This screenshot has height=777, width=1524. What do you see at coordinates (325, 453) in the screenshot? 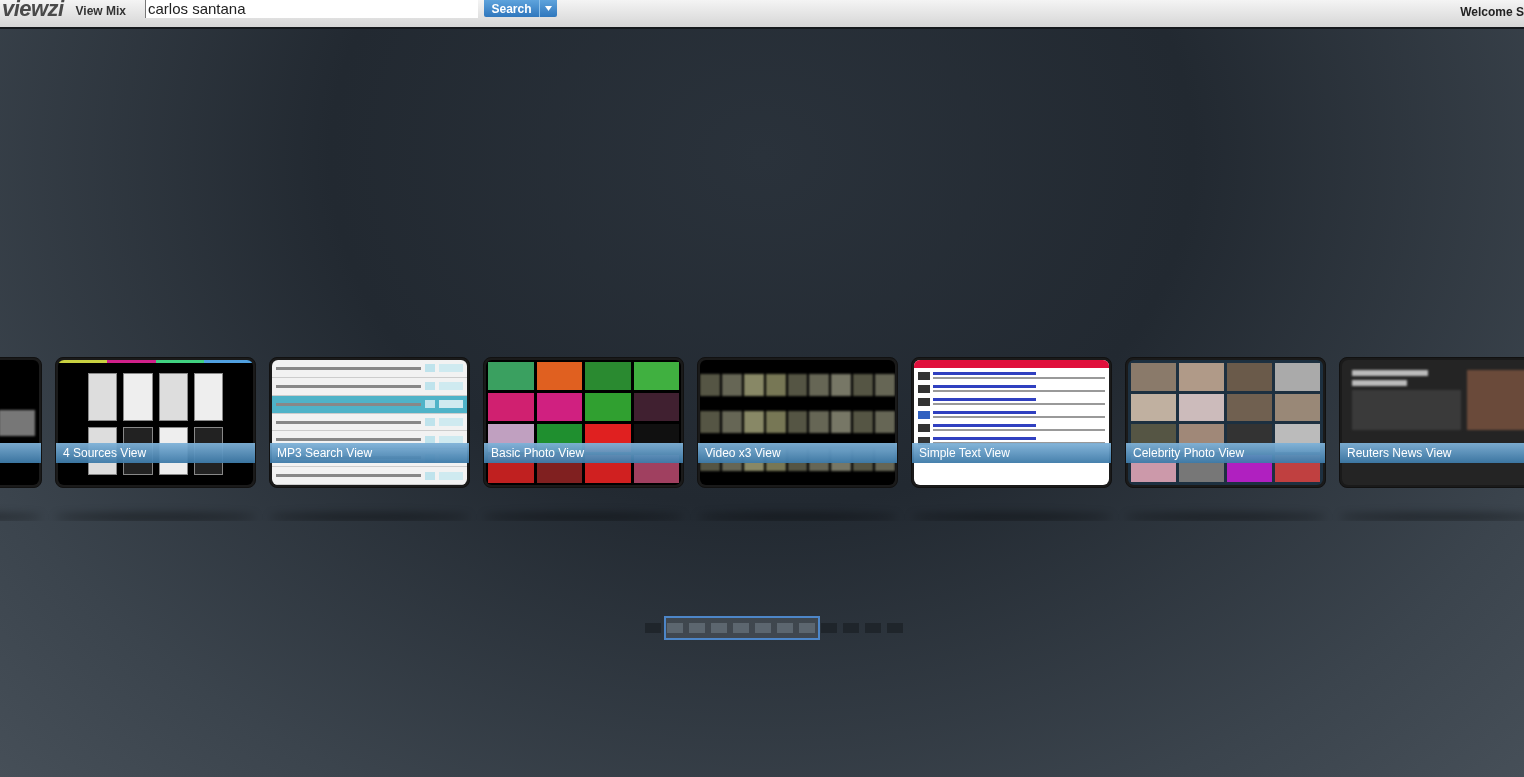
I see `view-title: MP3 Search View` at bounding box center [325, 453].